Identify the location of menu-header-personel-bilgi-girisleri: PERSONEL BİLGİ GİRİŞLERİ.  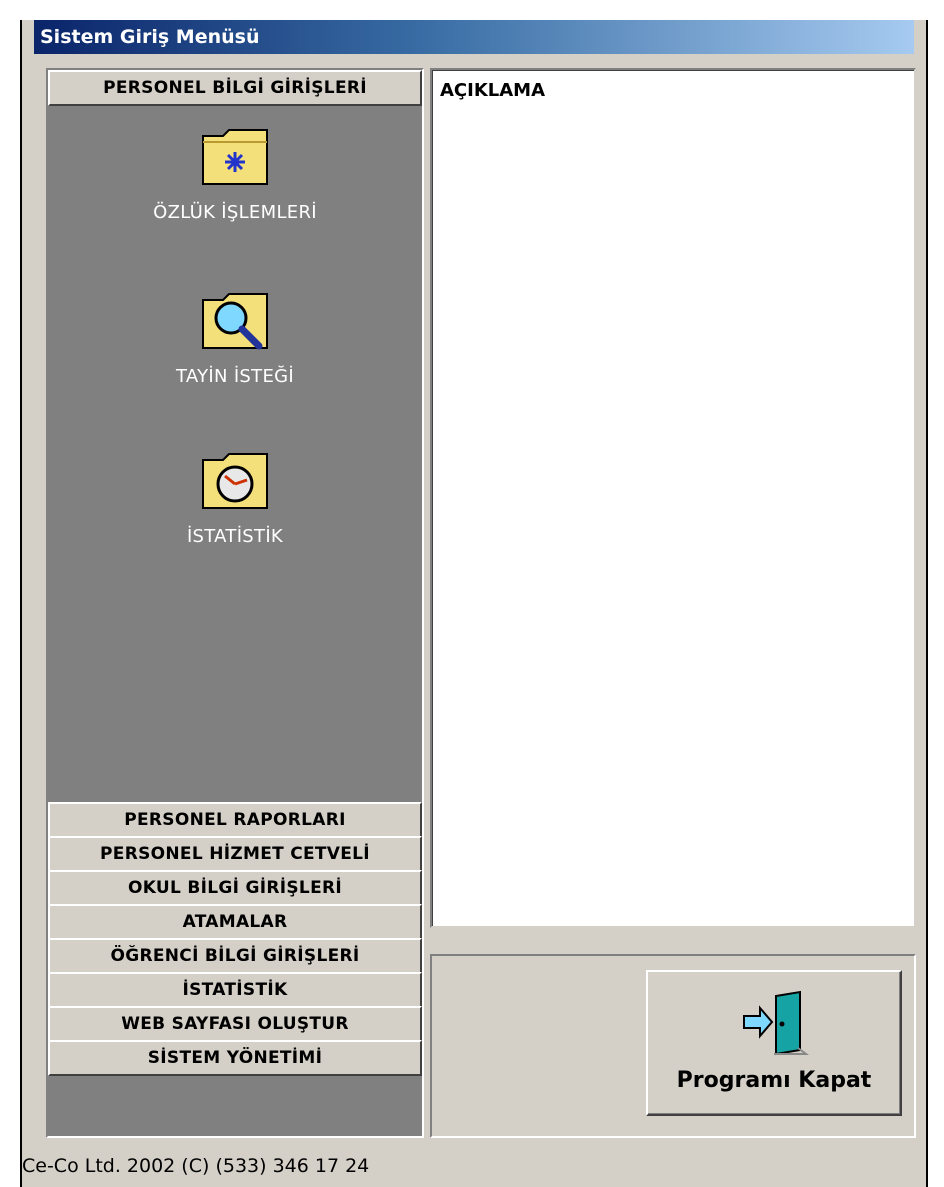
(235, 88).